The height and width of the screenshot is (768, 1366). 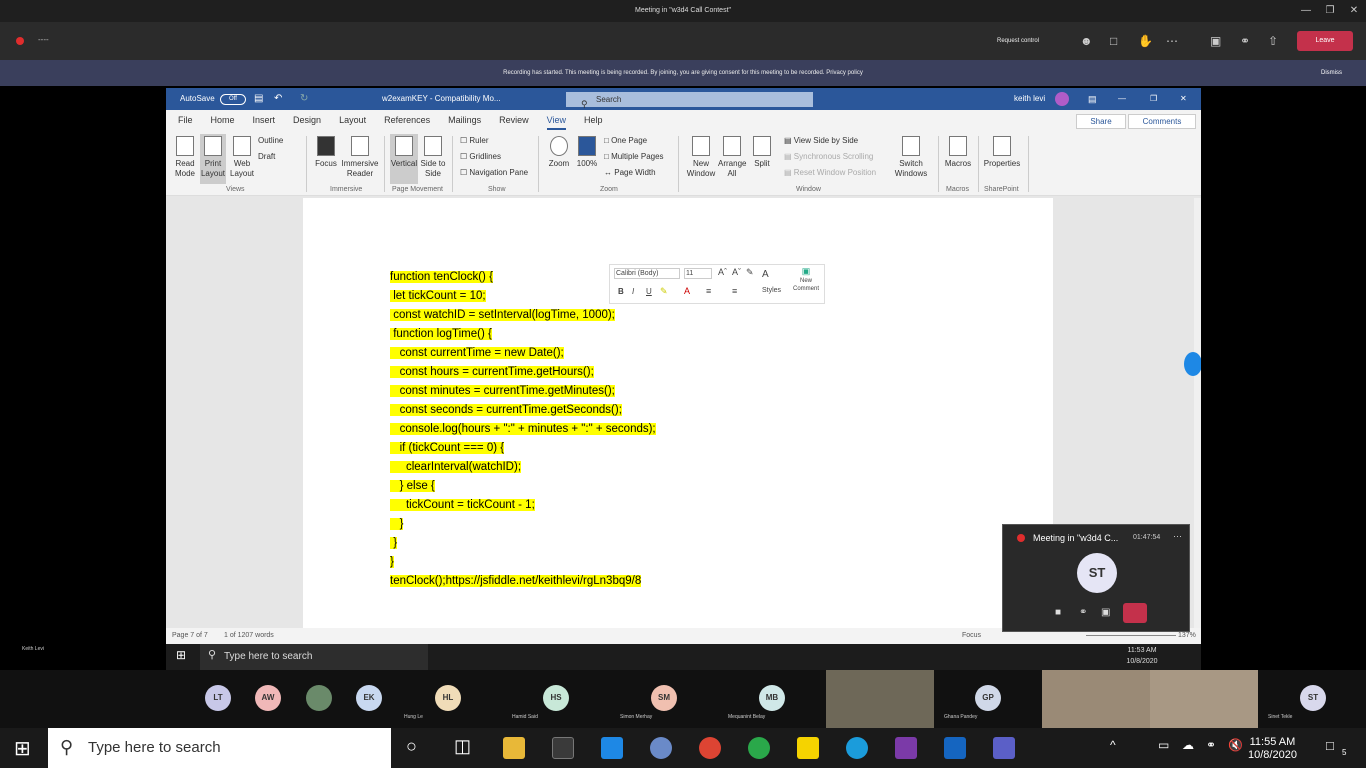 What do you see at coordinates (689, 99) in the screenshot?
I see `search-input: Search` at bounding box center [689, 99].